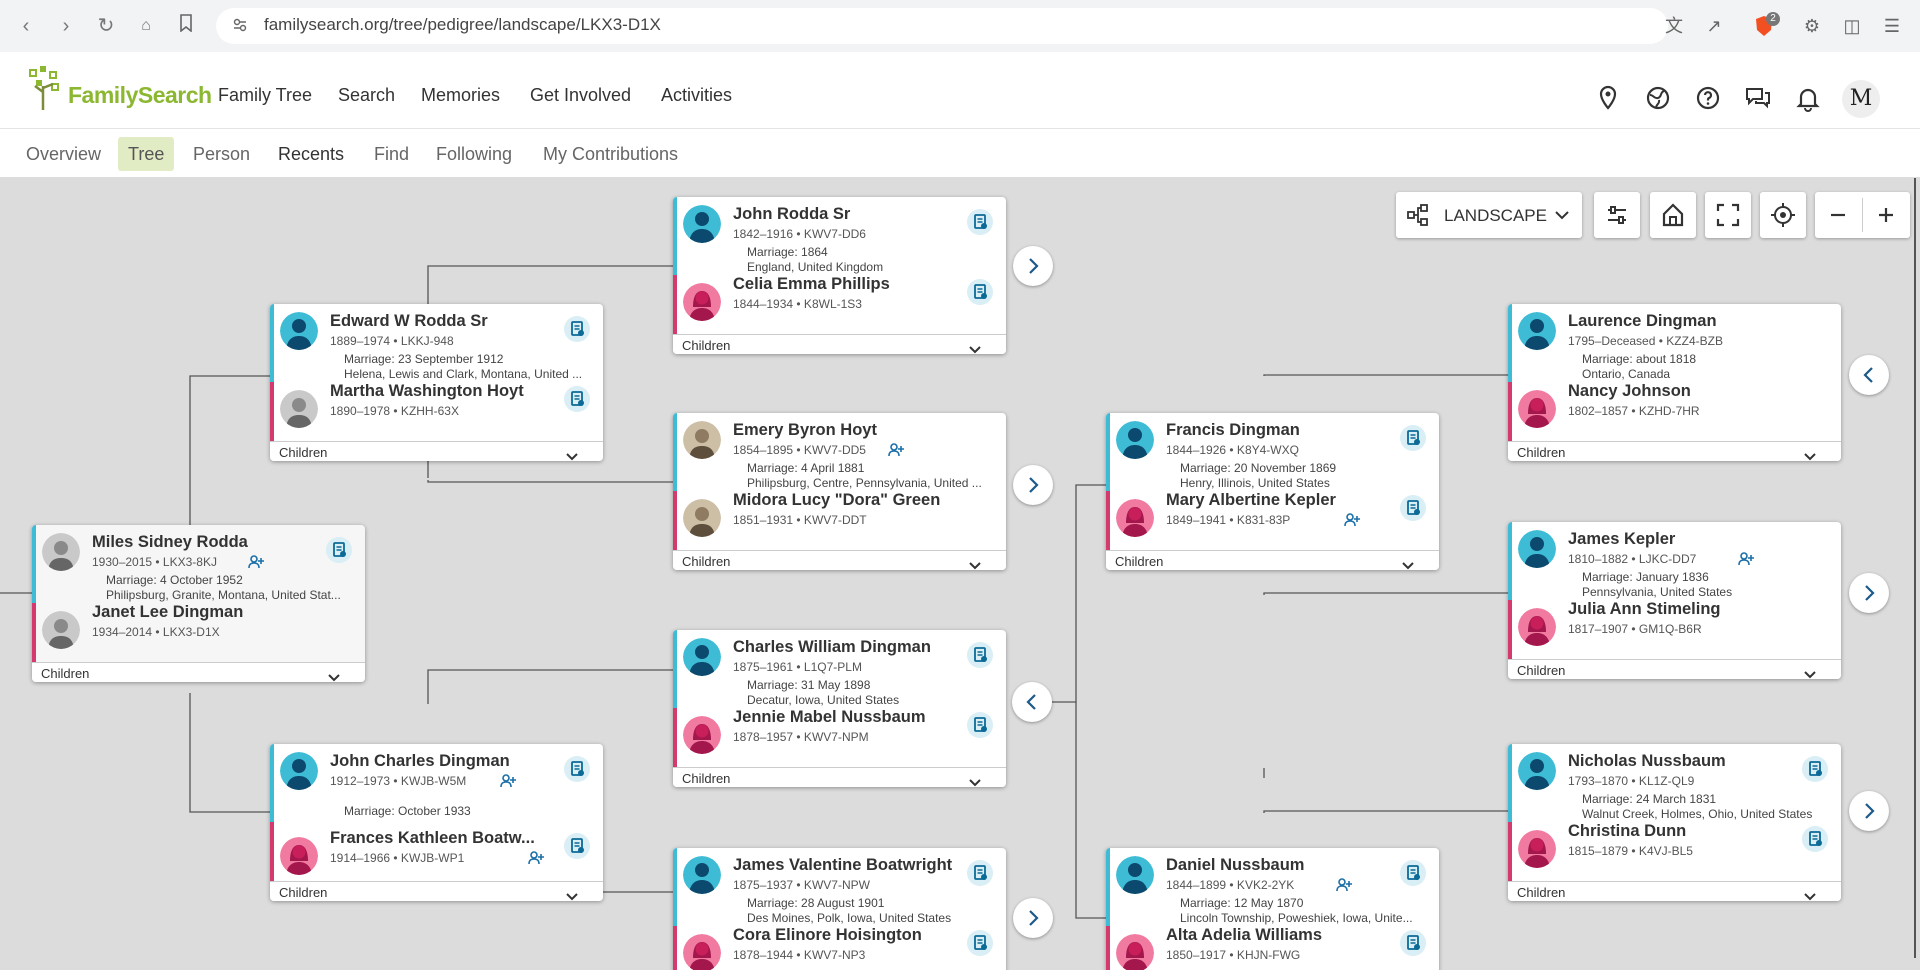 This screenshot has width=1920, height=970. Describe the element at coordinates (1714, 26) in the screenshot. I see `share-icon: ↗` at that location.